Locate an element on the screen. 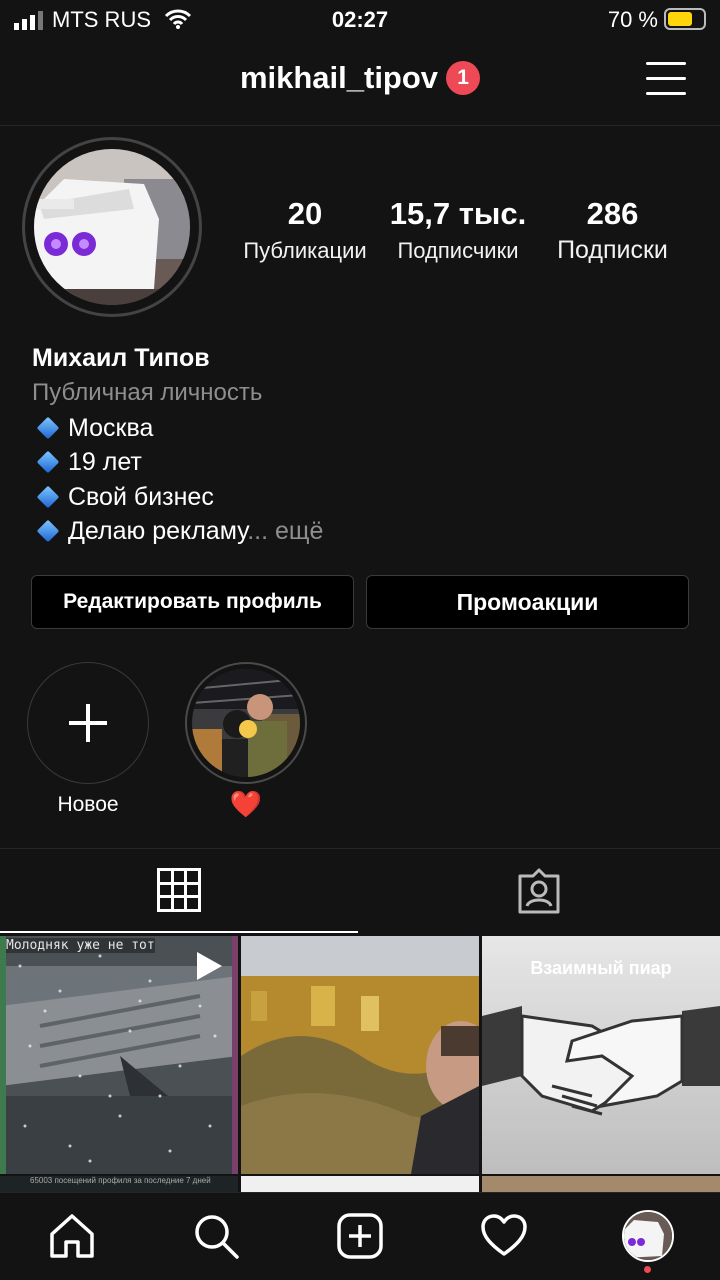  grid-view-icon is located at coordinates (179, 890).